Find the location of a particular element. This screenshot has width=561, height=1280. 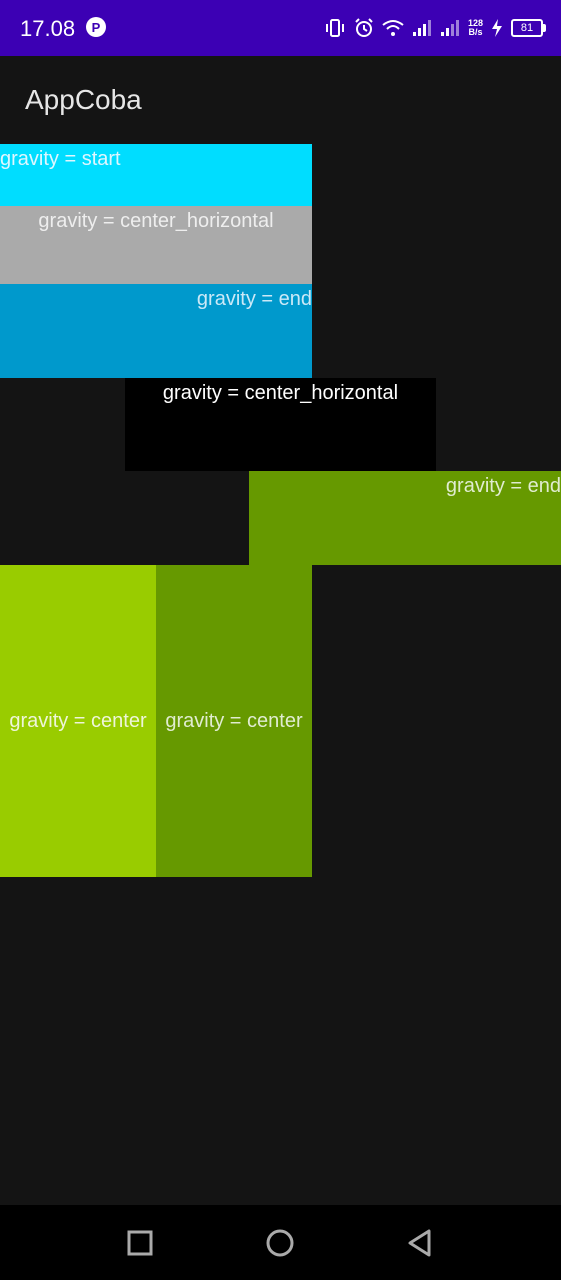

network-speed-unit: B/s is located at coordinates (475, 32).